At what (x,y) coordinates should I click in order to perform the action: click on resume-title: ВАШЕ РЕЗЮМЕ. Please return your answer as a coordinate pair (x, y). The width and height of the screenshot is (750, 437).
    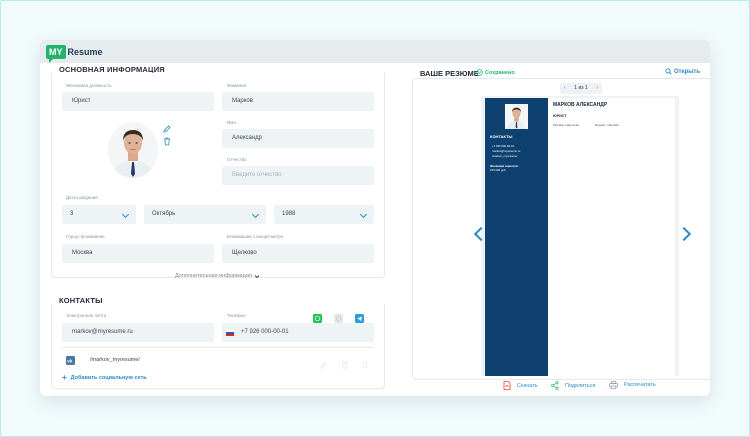
    Looking at the image, I should click on (449, 73).